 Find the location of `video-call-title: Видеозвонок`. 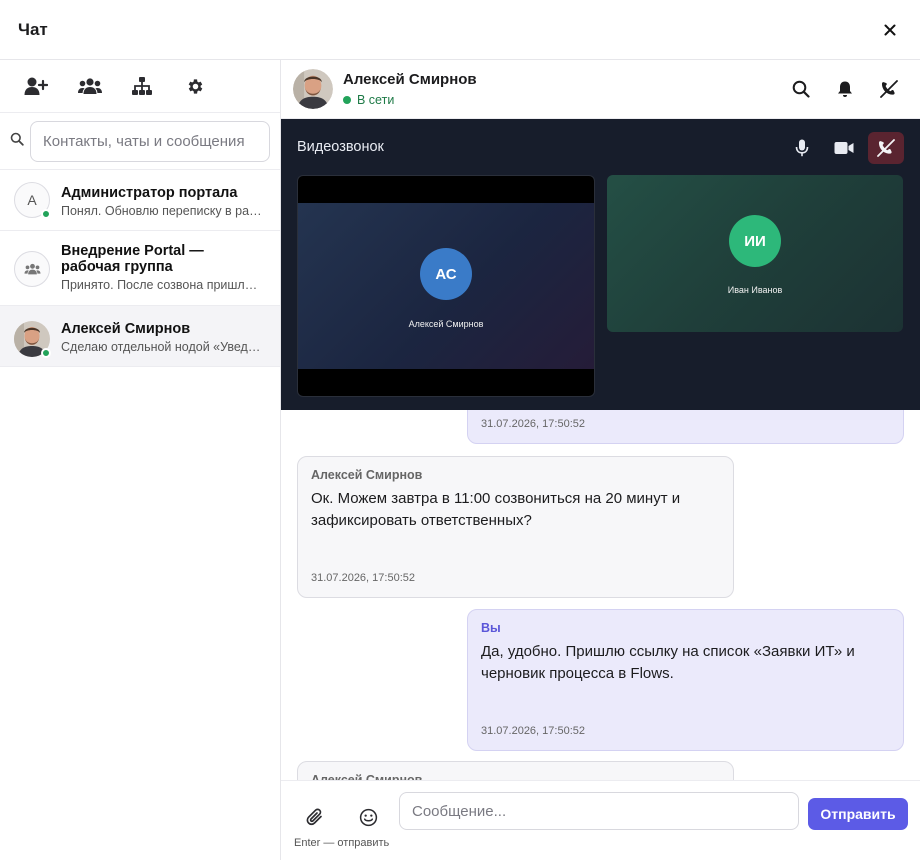

video-call-title: Видеозвонок is located at coordinates (340, 147).